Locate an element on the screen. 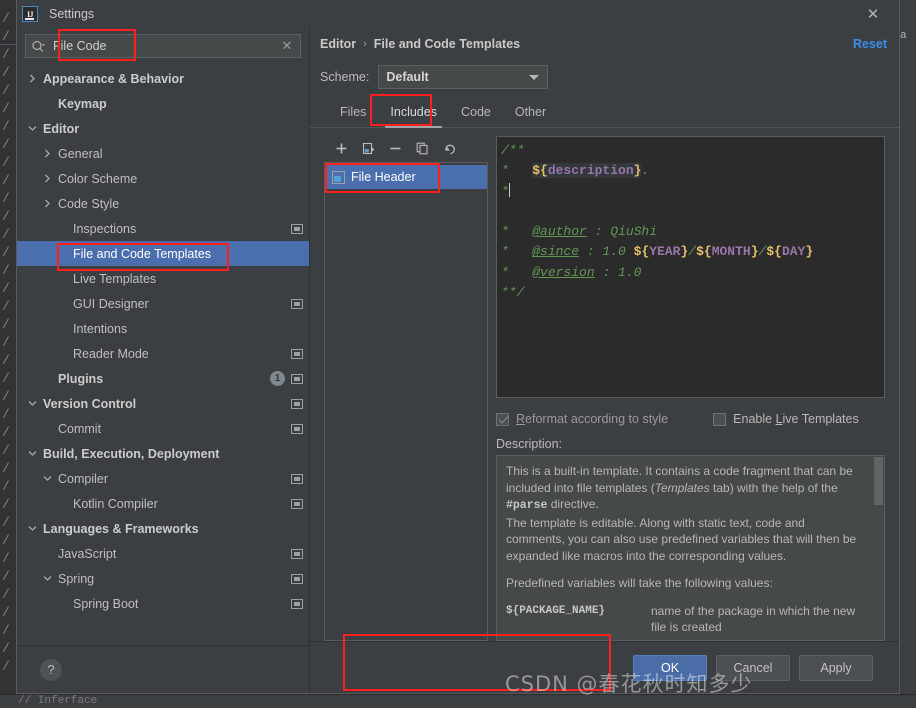 This screenshot has width=916, height=708. sidebar-item-keymap: Keymap is located at coordinates (163, 103).